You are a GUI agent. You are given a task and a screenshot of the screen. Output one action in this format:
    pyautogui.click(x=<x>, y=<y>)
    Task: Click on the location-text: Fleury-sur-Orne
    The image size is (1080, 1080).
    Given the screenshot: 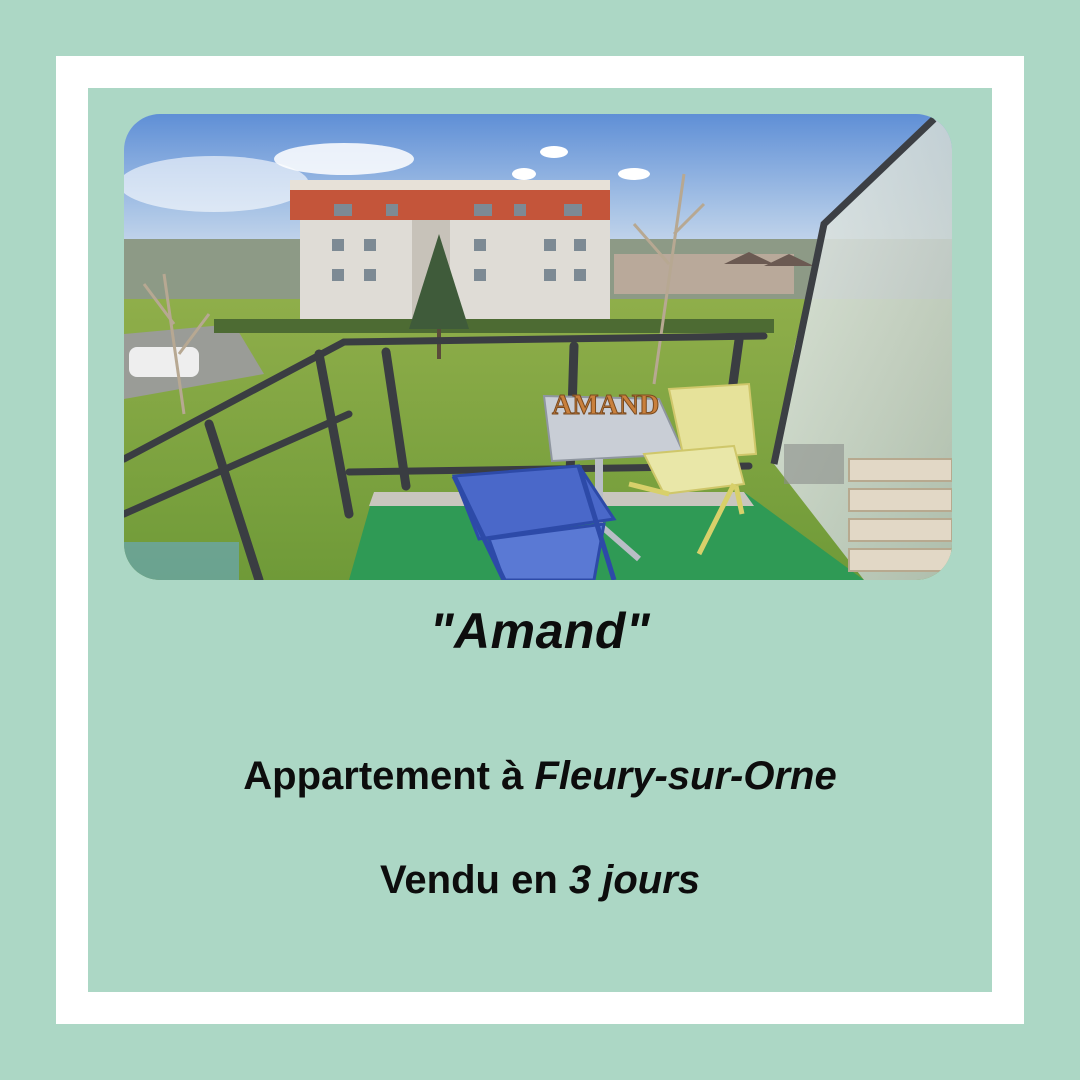 What is the action you would take?
    pyautogui.click(x=685, y=776)
    